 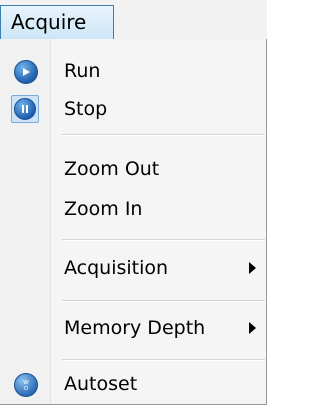 What do you see at coordinates (101, 384) in the screenshot?
I see `menu-item-label: Autoset` at bounding box center [101, 384].